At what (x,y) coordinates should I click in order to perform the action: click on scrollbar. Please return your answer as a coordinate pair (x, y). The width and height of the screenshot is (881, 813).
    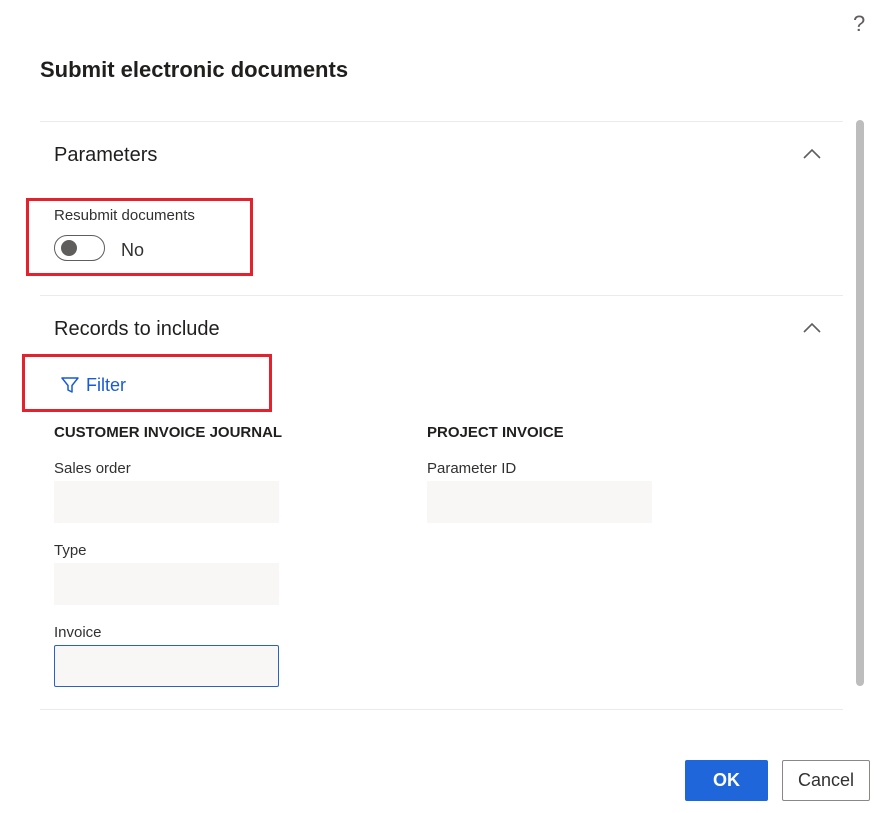
    Looking at the image, I should click on (860, 403).